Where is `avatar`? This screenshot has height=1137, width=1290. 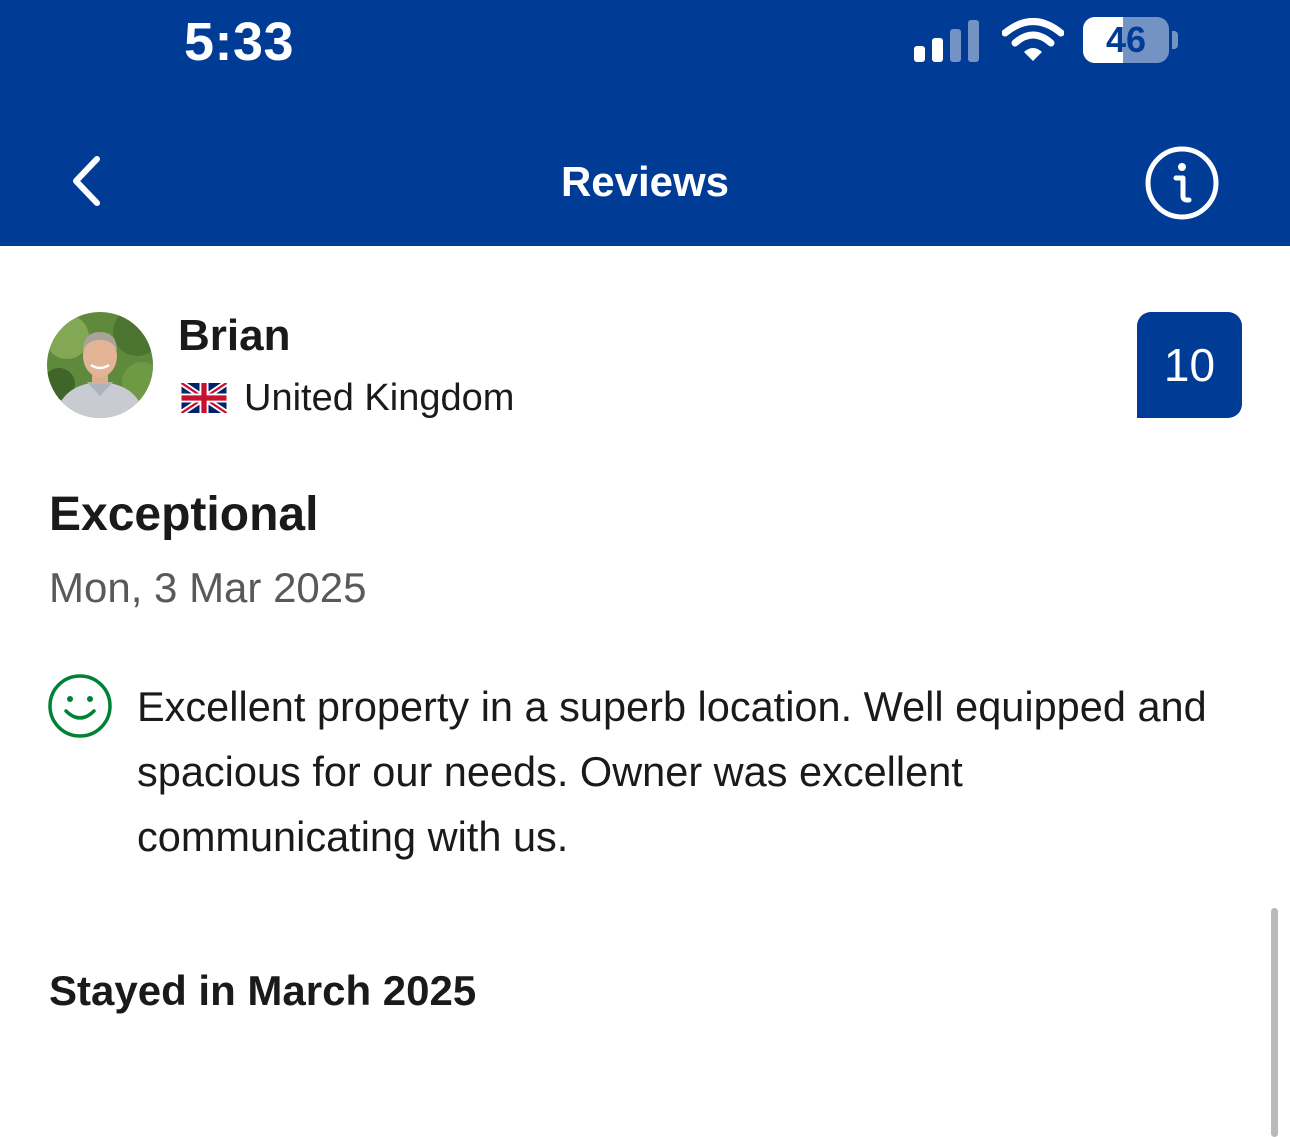 avatar is located at coordinates (100, 365).